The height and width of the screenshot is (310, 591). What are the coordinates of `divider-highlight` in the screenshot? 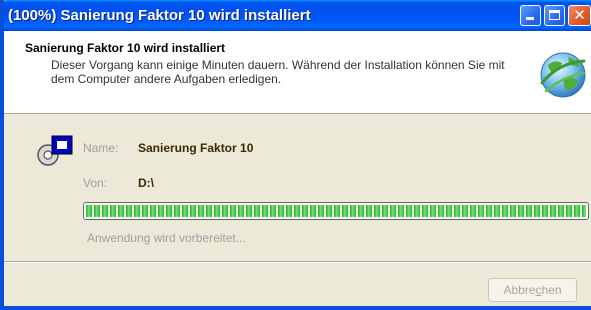 It's located at (297, 262).